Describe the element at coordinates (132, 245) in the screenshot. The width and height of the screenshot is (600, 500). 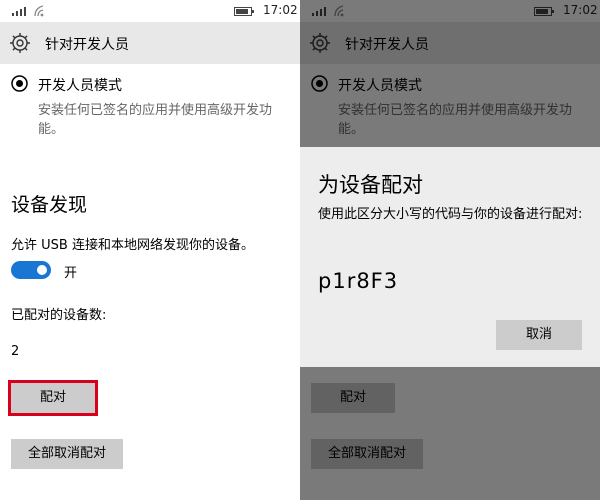
I see `device-discovery-description: 允许 USB 连接和本地网络发现你的设备。` at that location.